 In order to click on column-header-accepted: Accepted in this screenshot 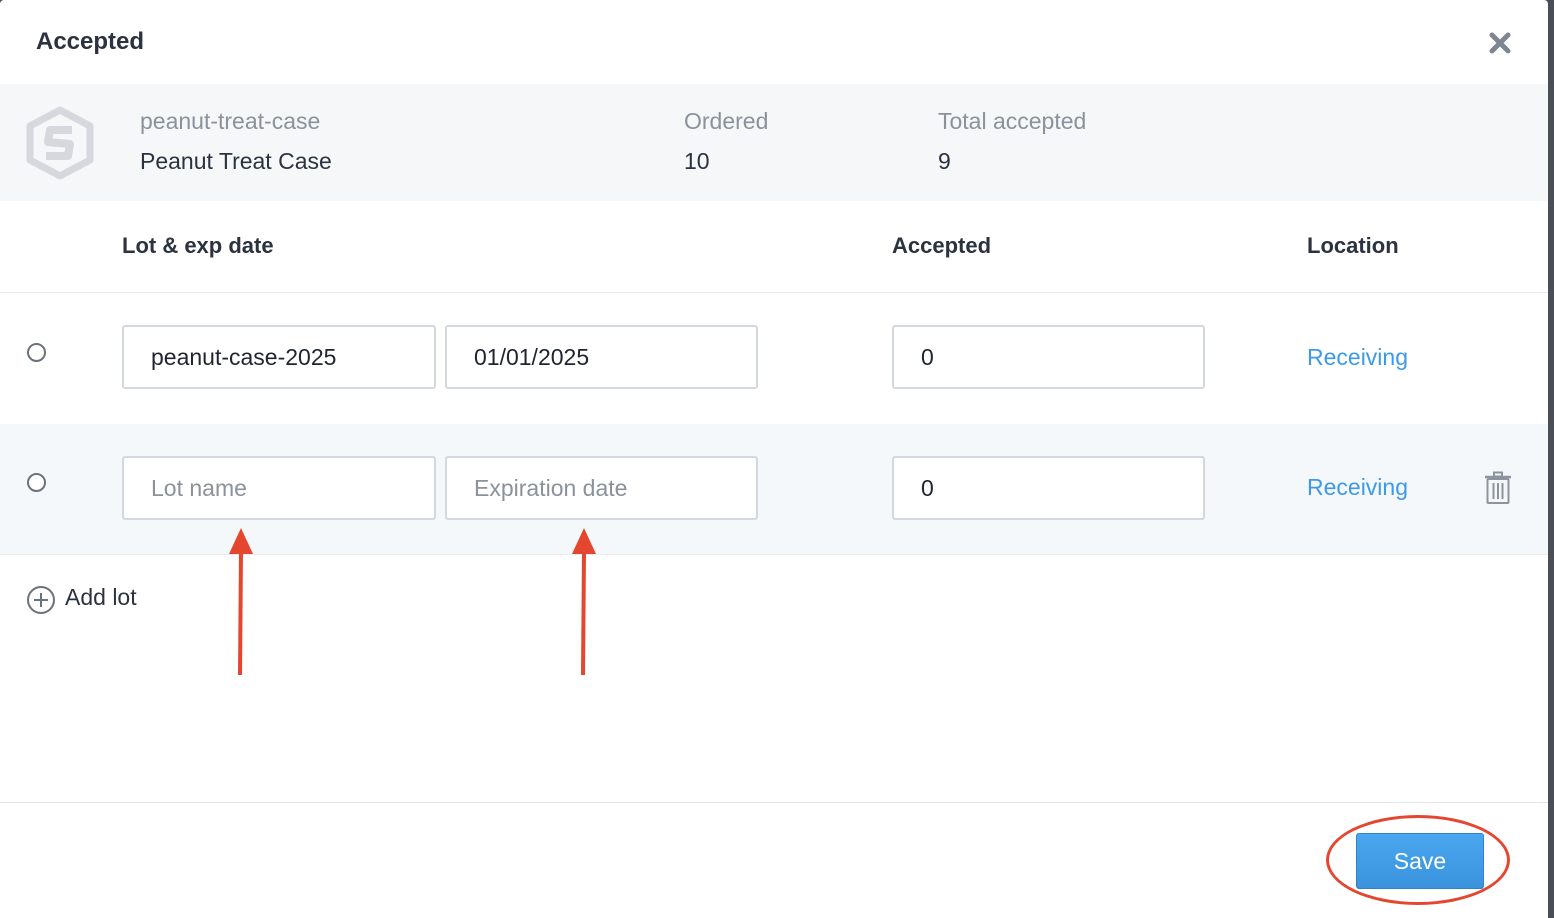, I will do `click(942, 245)`.